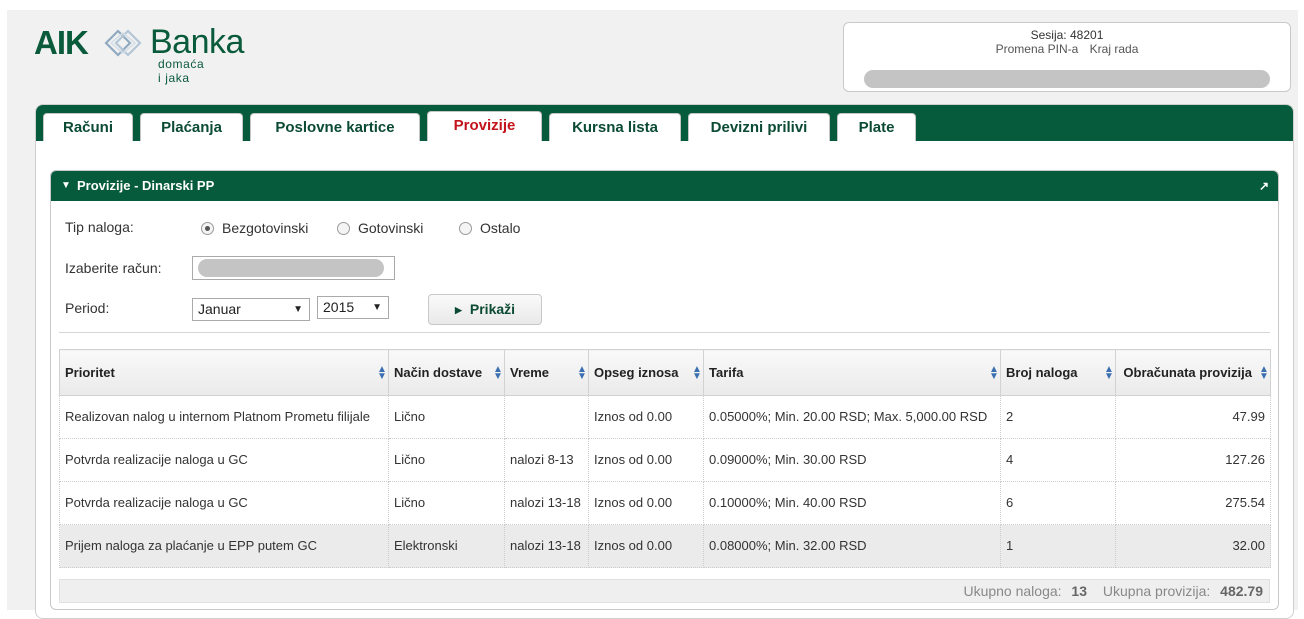 The width and height of the screenshot is (1304, 619). Describe the element at coordinates (1058, 546) in the screenshot. I see `cell-broj-naloga: 1` at that location.